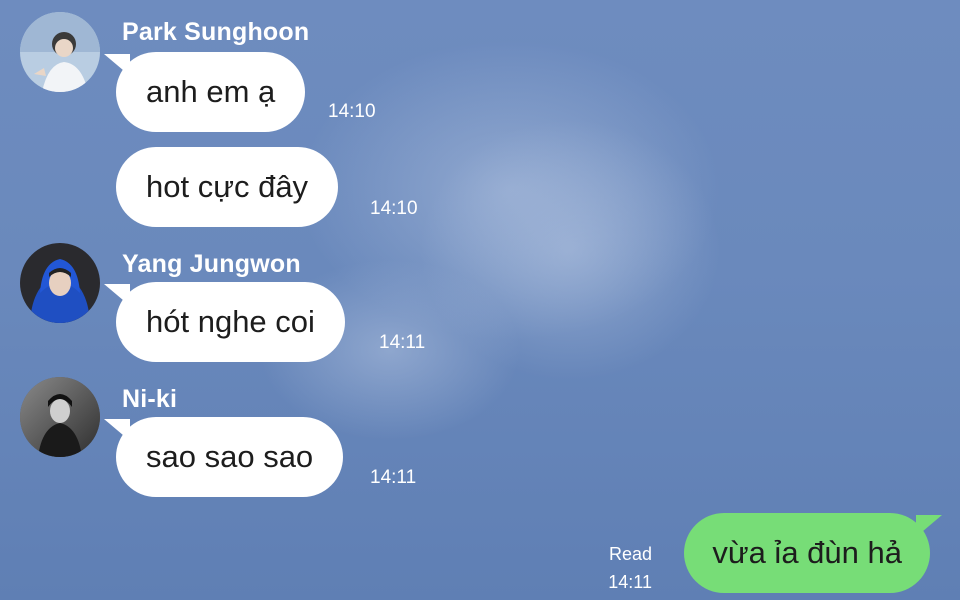 This screenshot has width=960, height=600. Describe the element at coordinates (807, 552) in the screenshot. I see `message-text: vừa ỉa đùn hả` at that location.